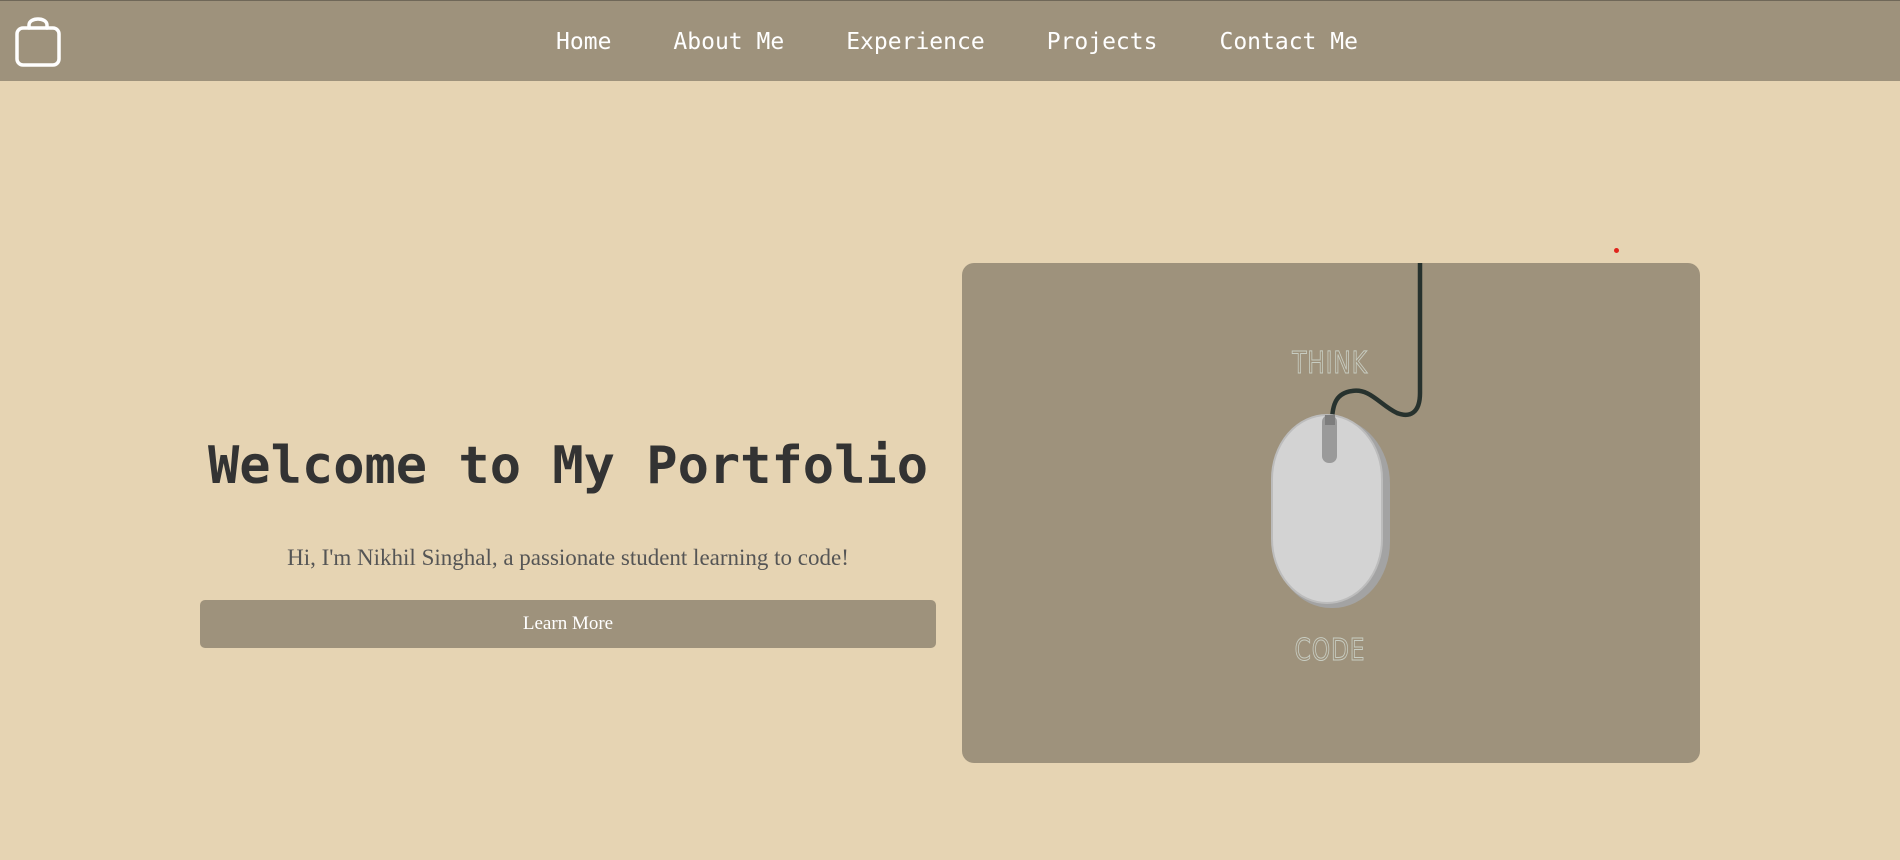  Describe the element at coordinates (915, 42) in the screenshot. I see `nav-link-experience: Experience` at that location.